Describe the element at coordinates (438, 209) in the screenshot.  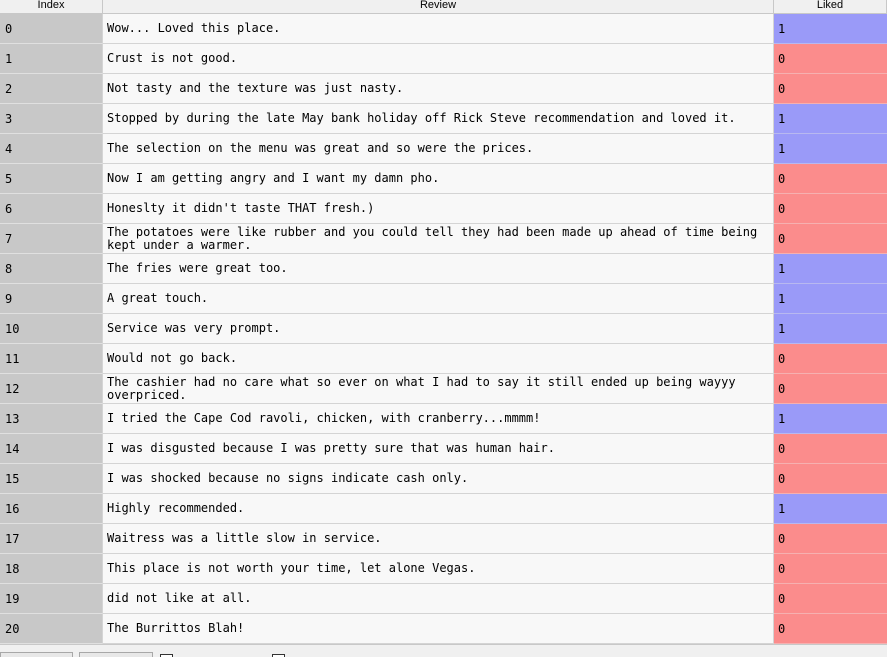
I see `cell-review: Honeslty it didn't taste THAT fresh.)` at that location.